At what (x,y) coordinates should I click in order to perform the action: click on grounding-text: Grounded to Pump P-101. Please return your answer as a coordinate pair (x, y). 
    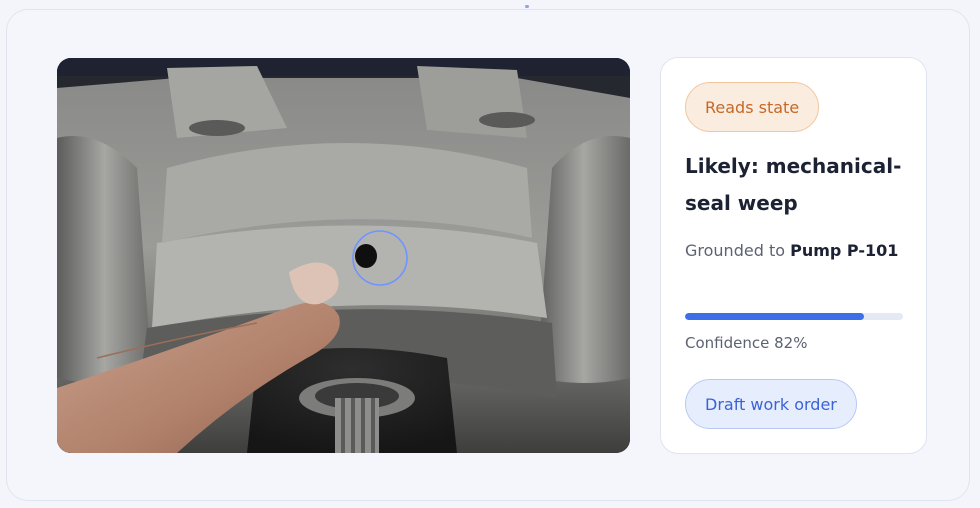
    Looking at the image, I should click on (797, 250).